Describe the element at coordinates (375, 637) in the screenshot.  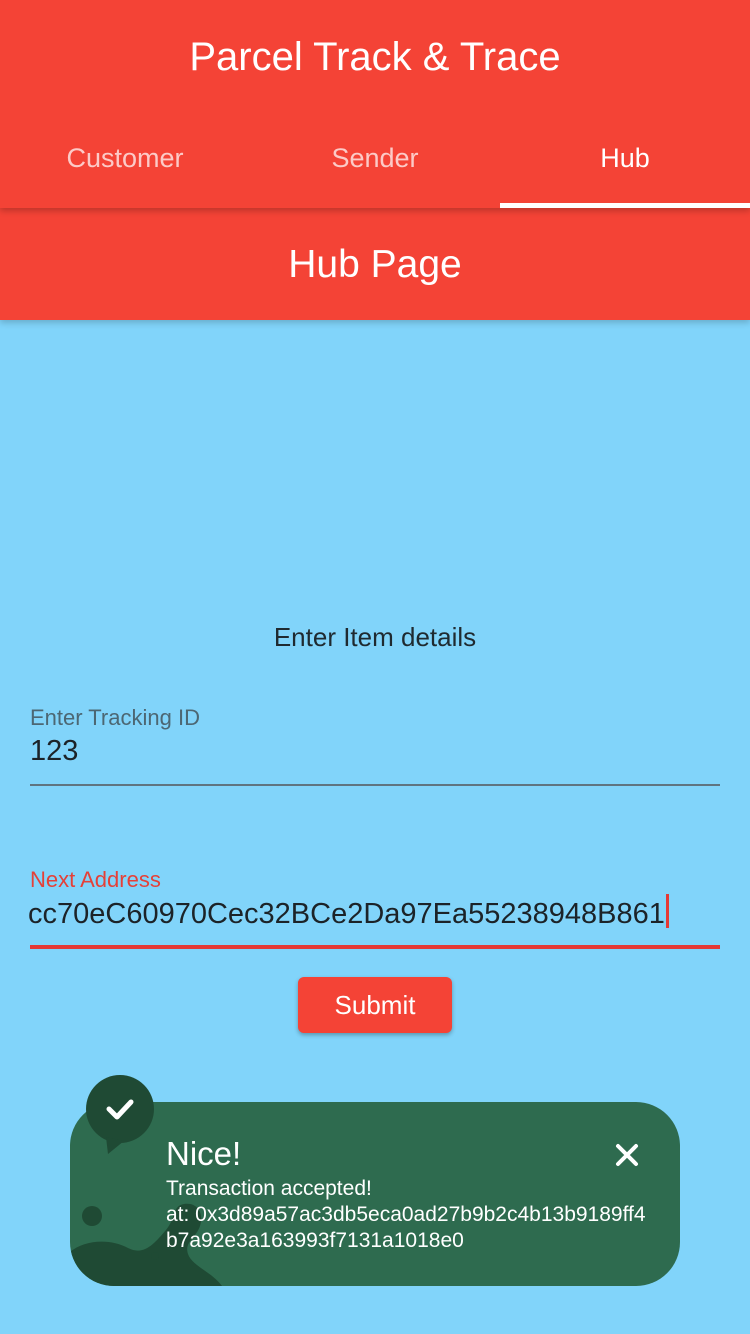
I see `form-section-title: Enter Item details` at that location.